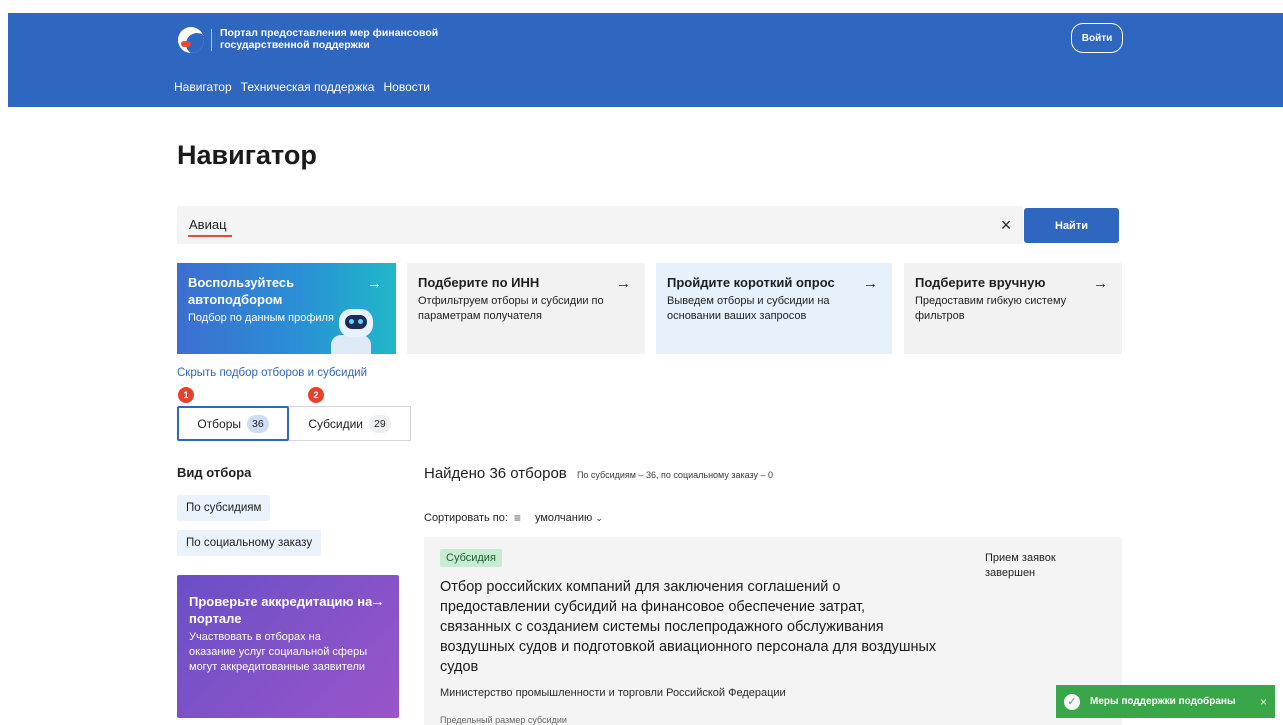 The image size is (1283, 725). Describe the element at coordinates (517, 518) in the screenshot. I see `sort-lines-icon: ≡` at that location.